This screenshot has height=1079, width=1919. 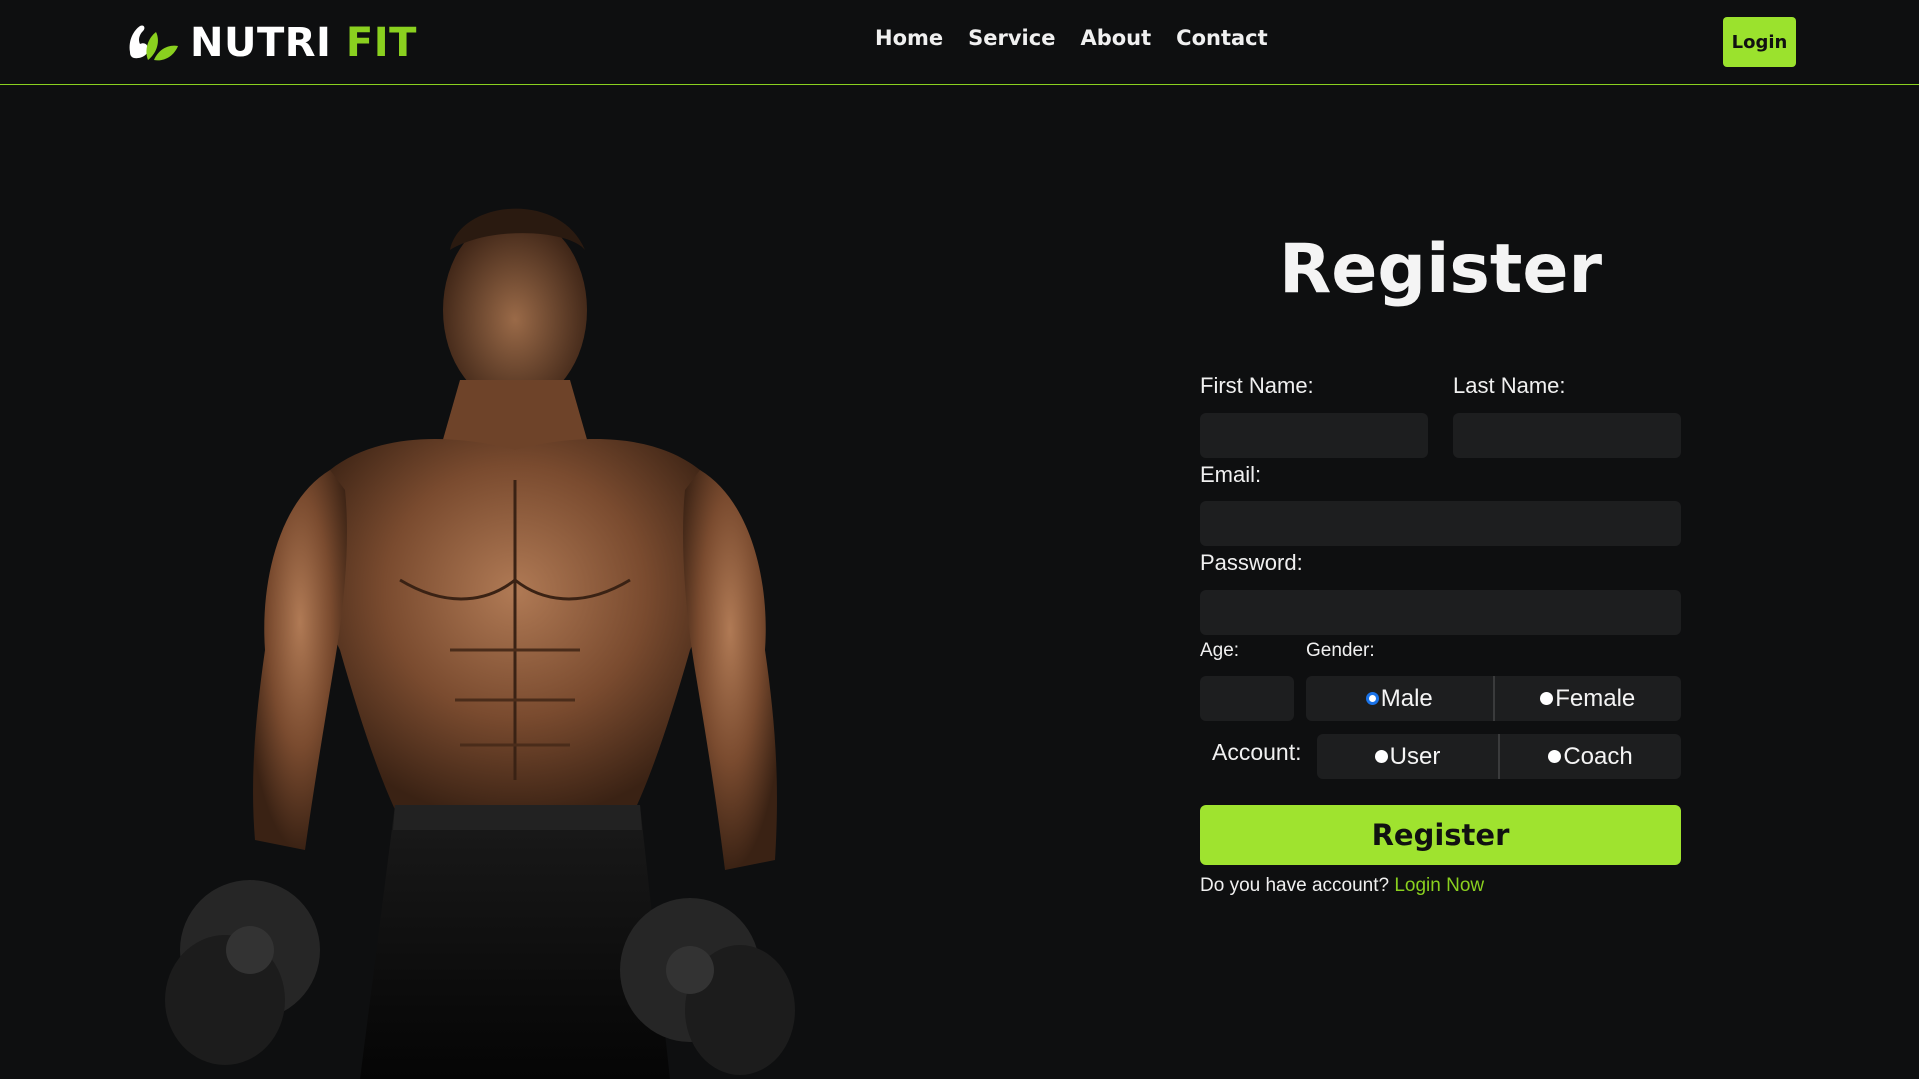 What do you see at coordinates (1493, 698) in the screenshot?
I see `gender-selector: Male Female` at bounding box center [1493, 698].